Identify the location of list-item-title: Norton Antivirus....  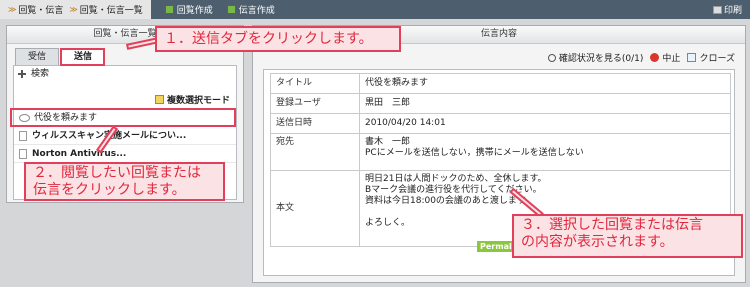
(79, 153).